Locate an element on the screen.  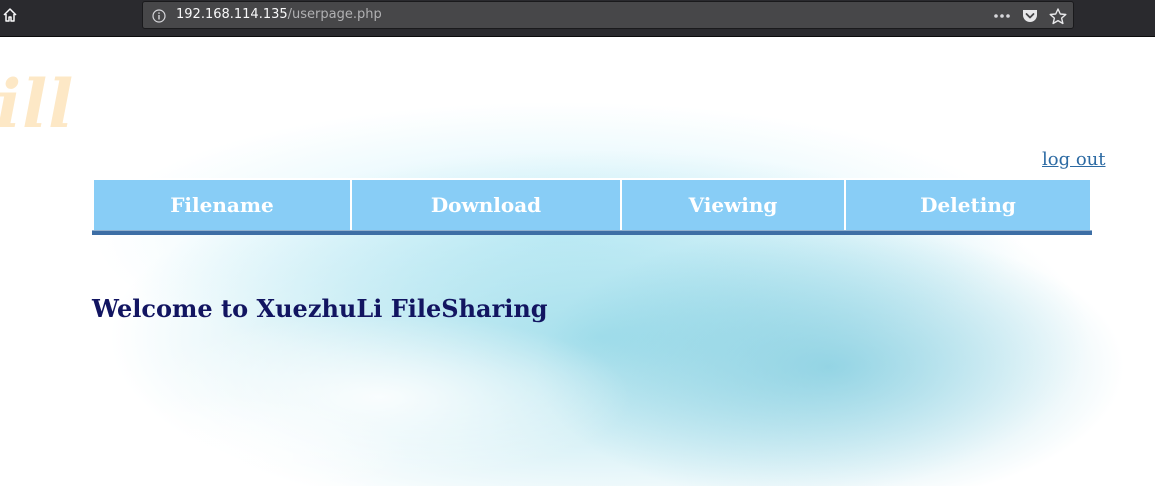
star-icon is located at coordinates (1058, 16).